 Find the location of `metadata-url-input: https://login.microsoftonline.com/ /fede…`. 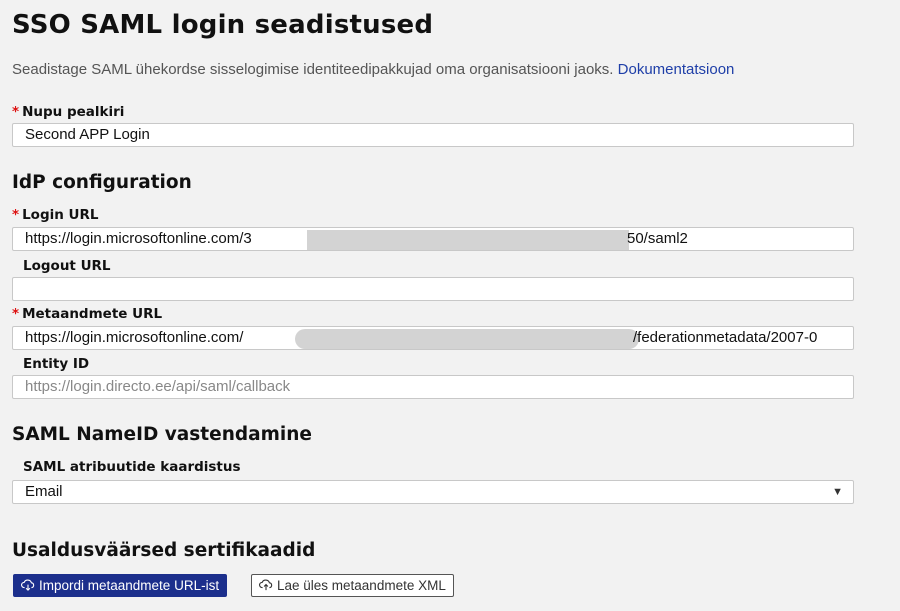

metadata-url-input: https://login.microsoftonline.com/ /fede… is located at coordinates (433, 338).